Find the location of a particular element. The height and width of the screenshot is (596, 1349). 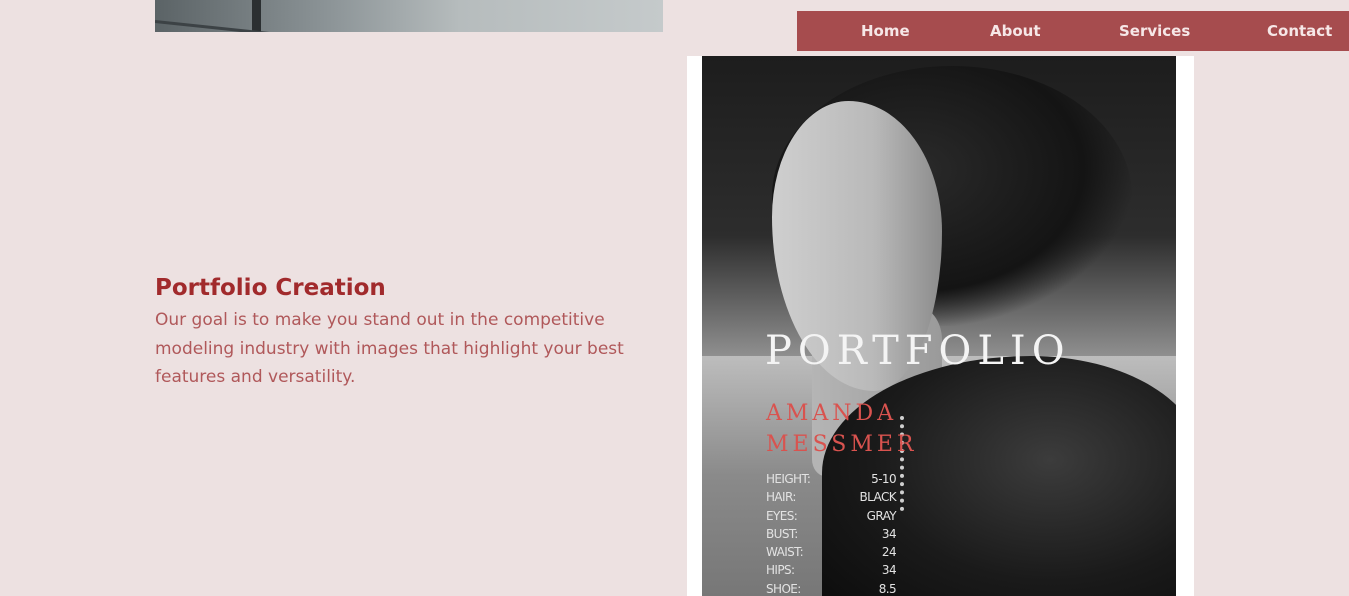

main-navbar: Home About Services Contact is located at coordinates (1073, 31).